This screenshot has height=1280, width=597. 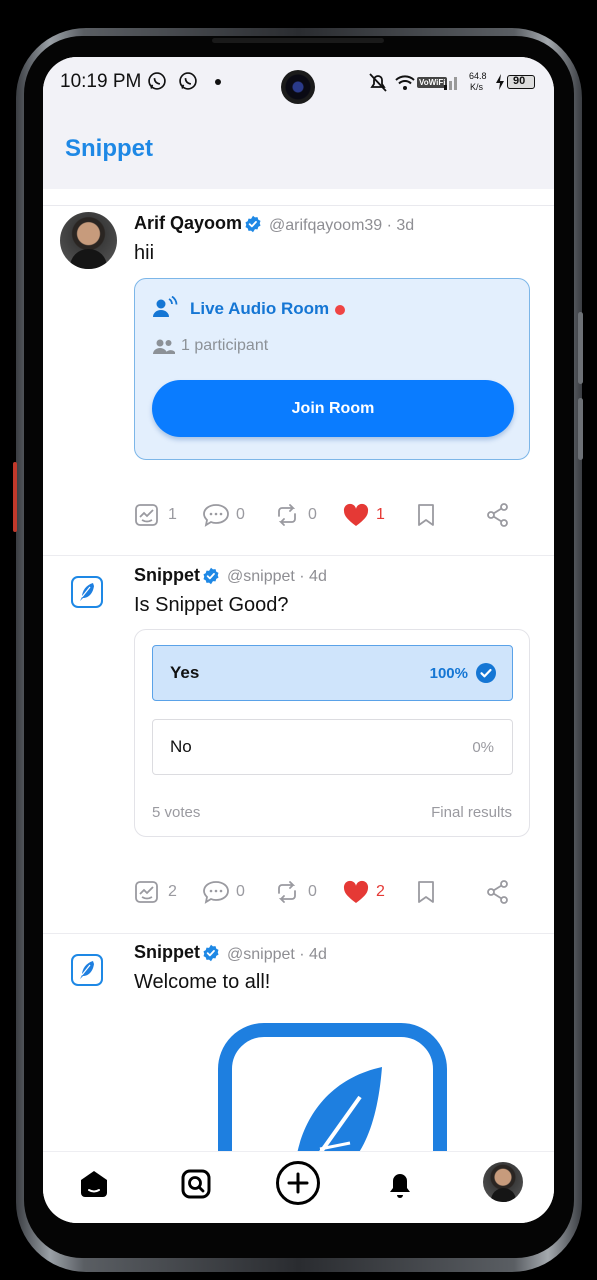 What do you see at coordinates (372, 515) in the screenshot?
I see `like-action: 1` at bounding box center [372, 515].